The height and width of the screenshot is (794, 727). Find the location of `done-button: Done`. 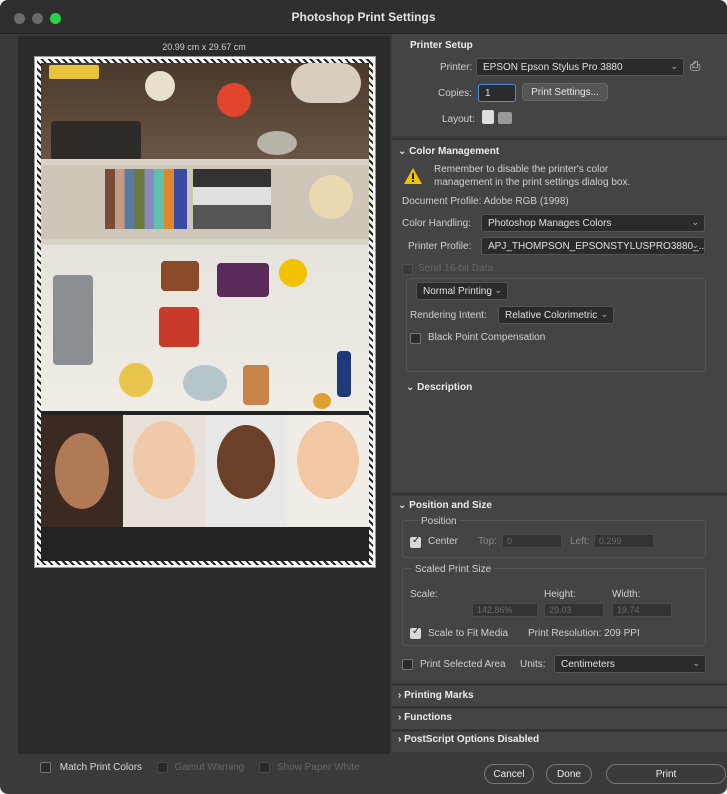

done-button: Done is located at coordinates (569, 774).